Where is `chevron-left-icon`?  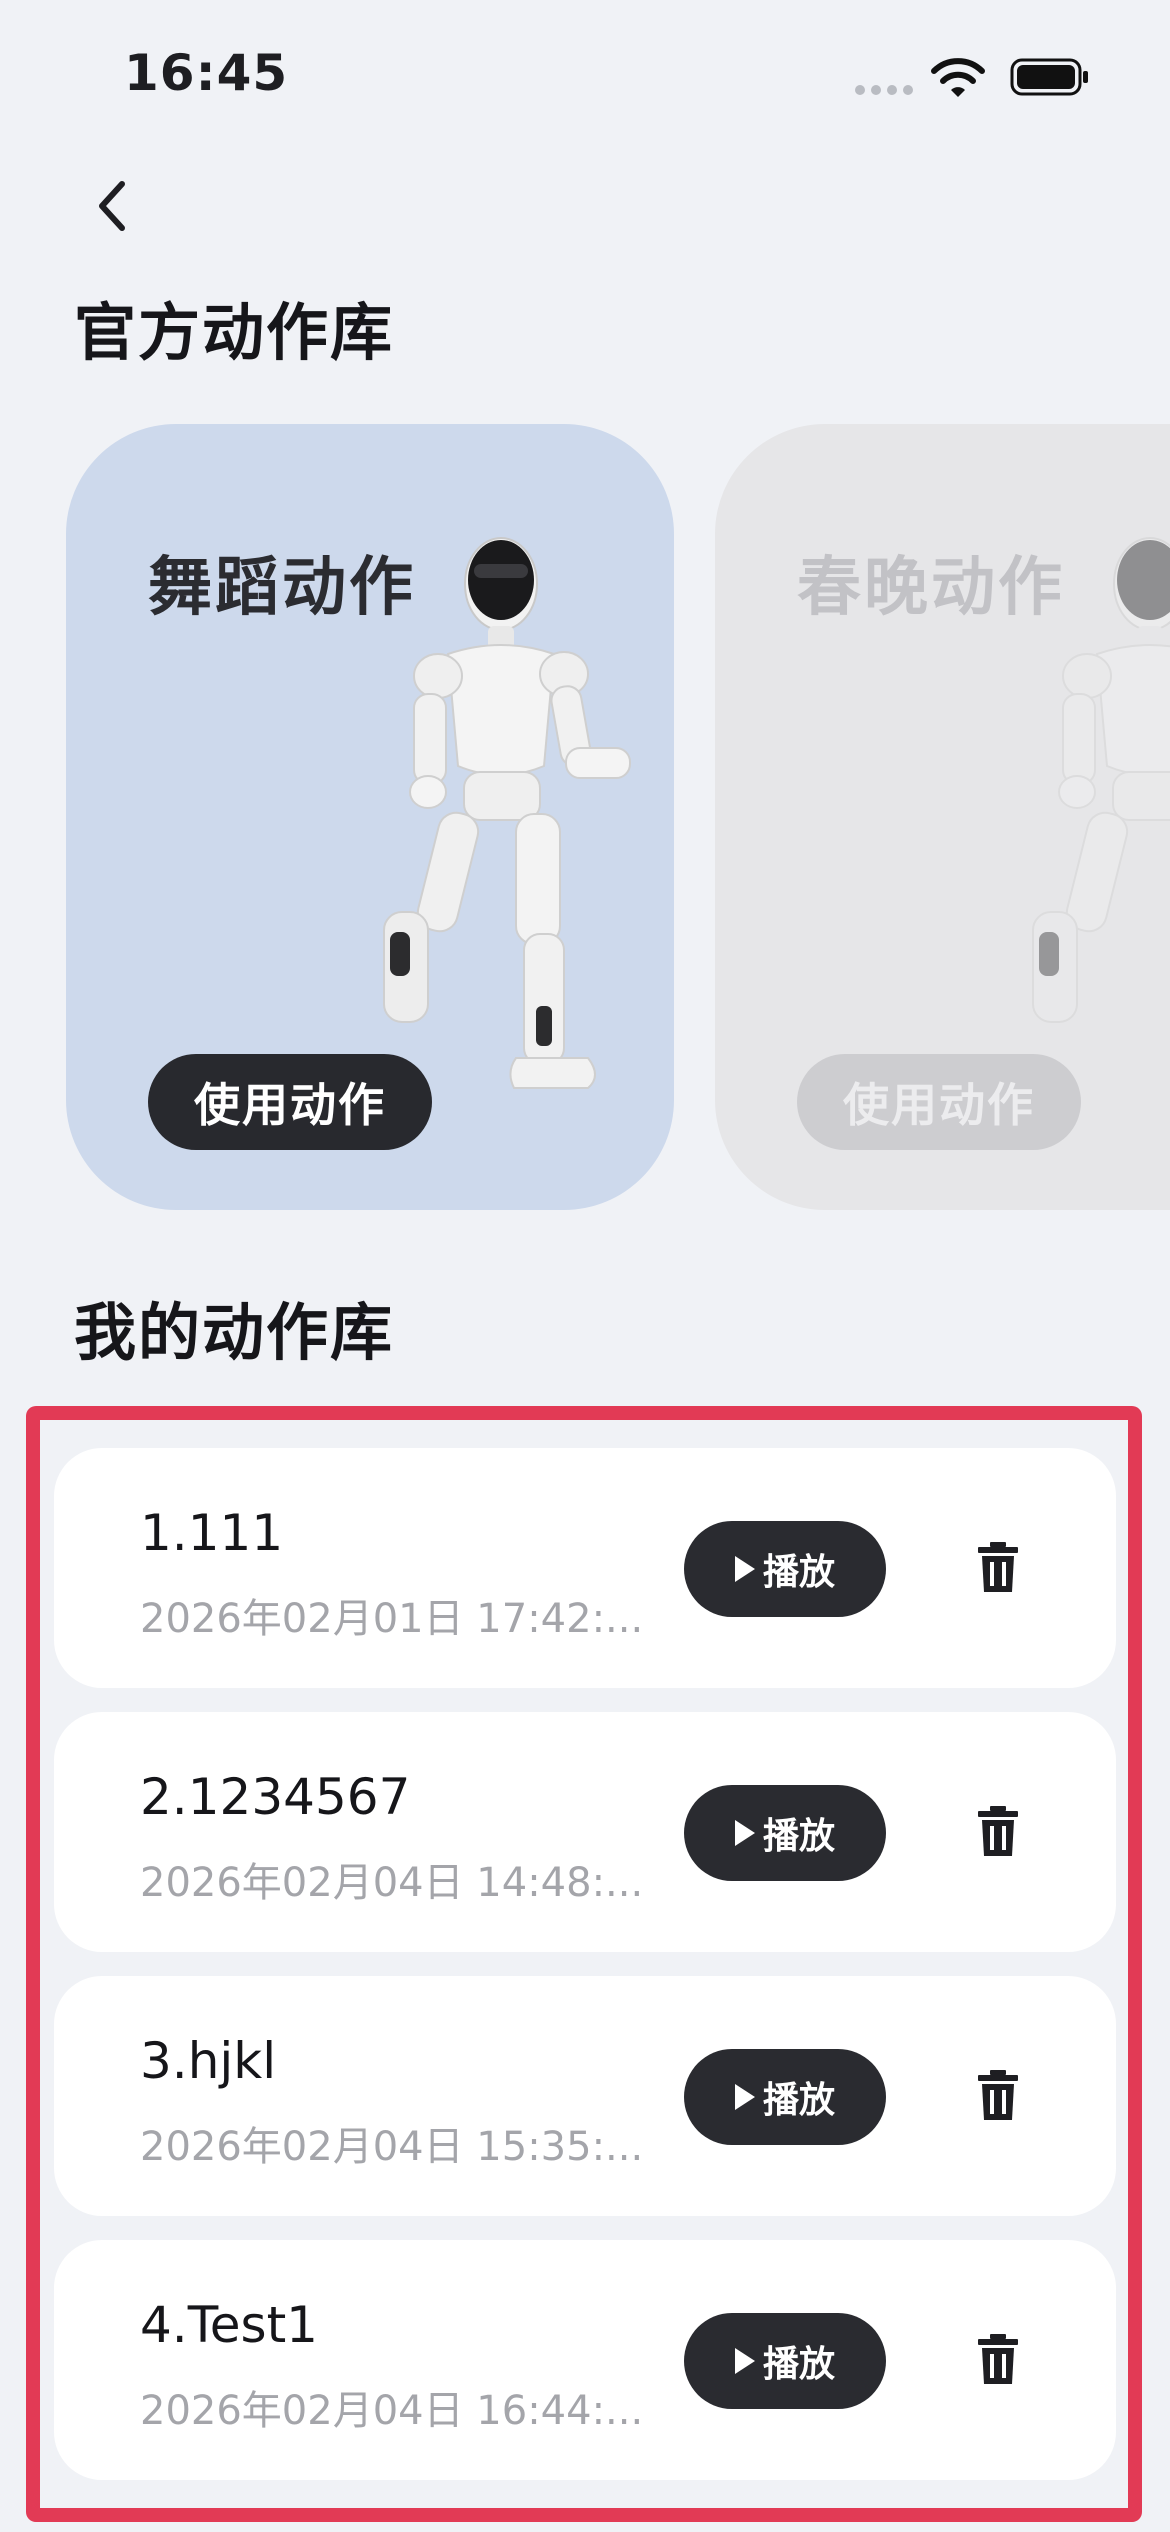
chevron-left-icon is located at coordinates (112, 206).